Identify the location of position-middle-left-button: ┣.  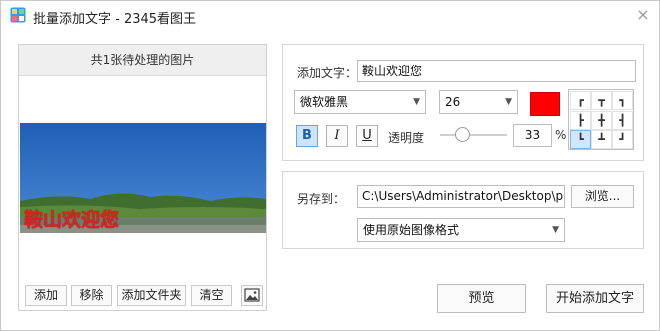
(580, 120).